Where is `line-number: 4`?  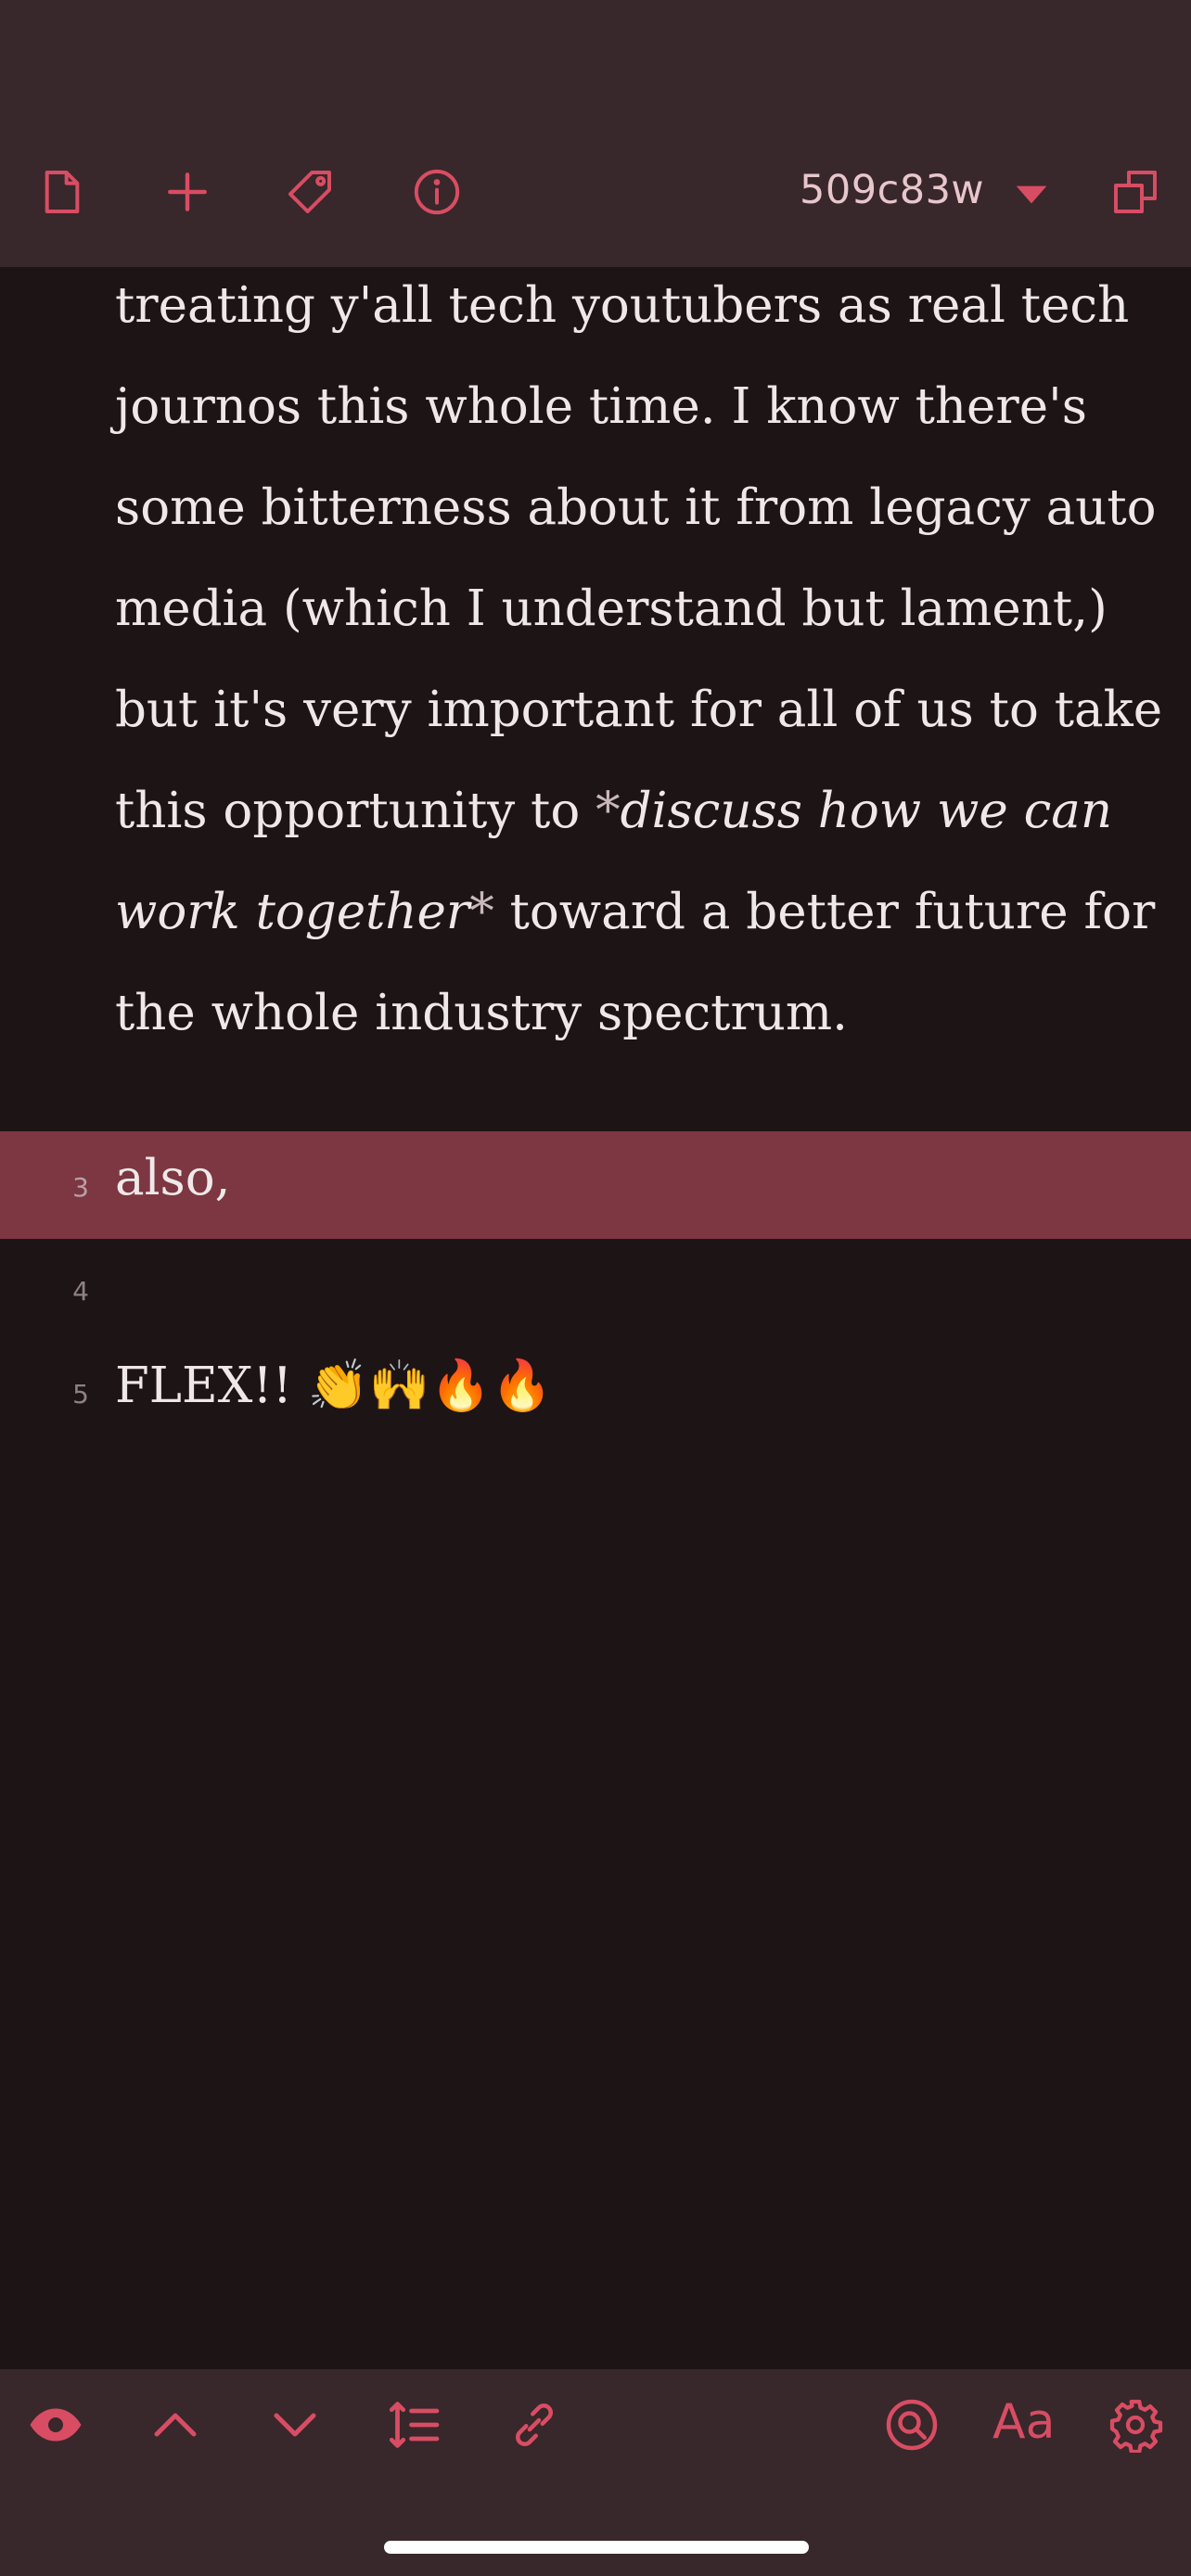
line-number: 4 is located at coordinates (80, 1291).